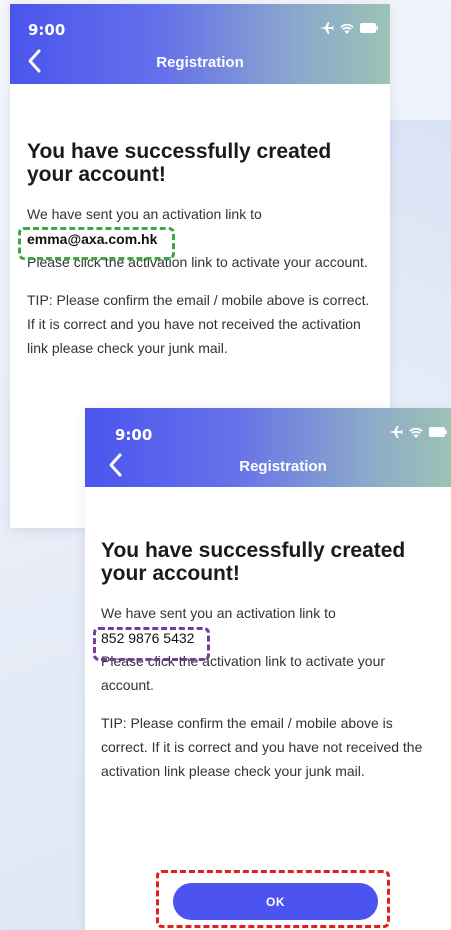 The image size is (451, 930). Describe the element at coordinates (273, 899) in the screenshot. I see `ok-button-highlight-box` at that location.